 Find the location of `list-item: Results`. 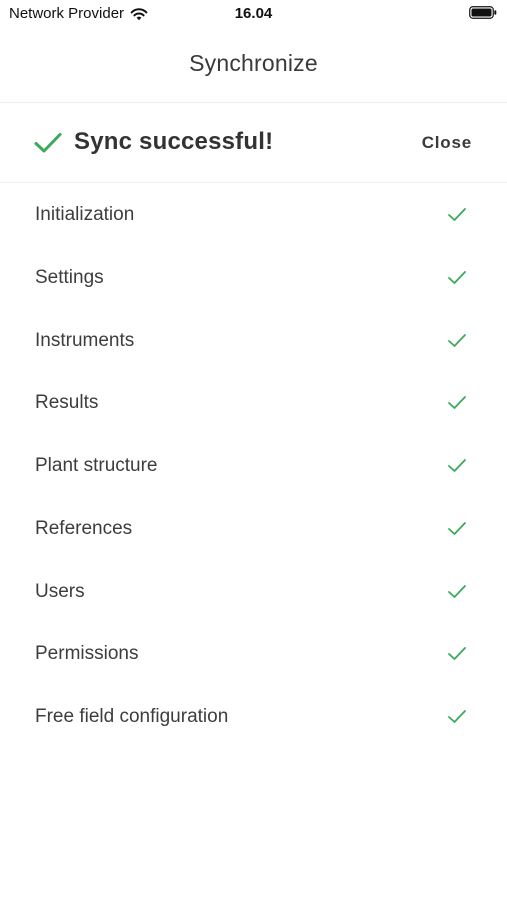

list-item: Results is located at coordinates (253, 402).